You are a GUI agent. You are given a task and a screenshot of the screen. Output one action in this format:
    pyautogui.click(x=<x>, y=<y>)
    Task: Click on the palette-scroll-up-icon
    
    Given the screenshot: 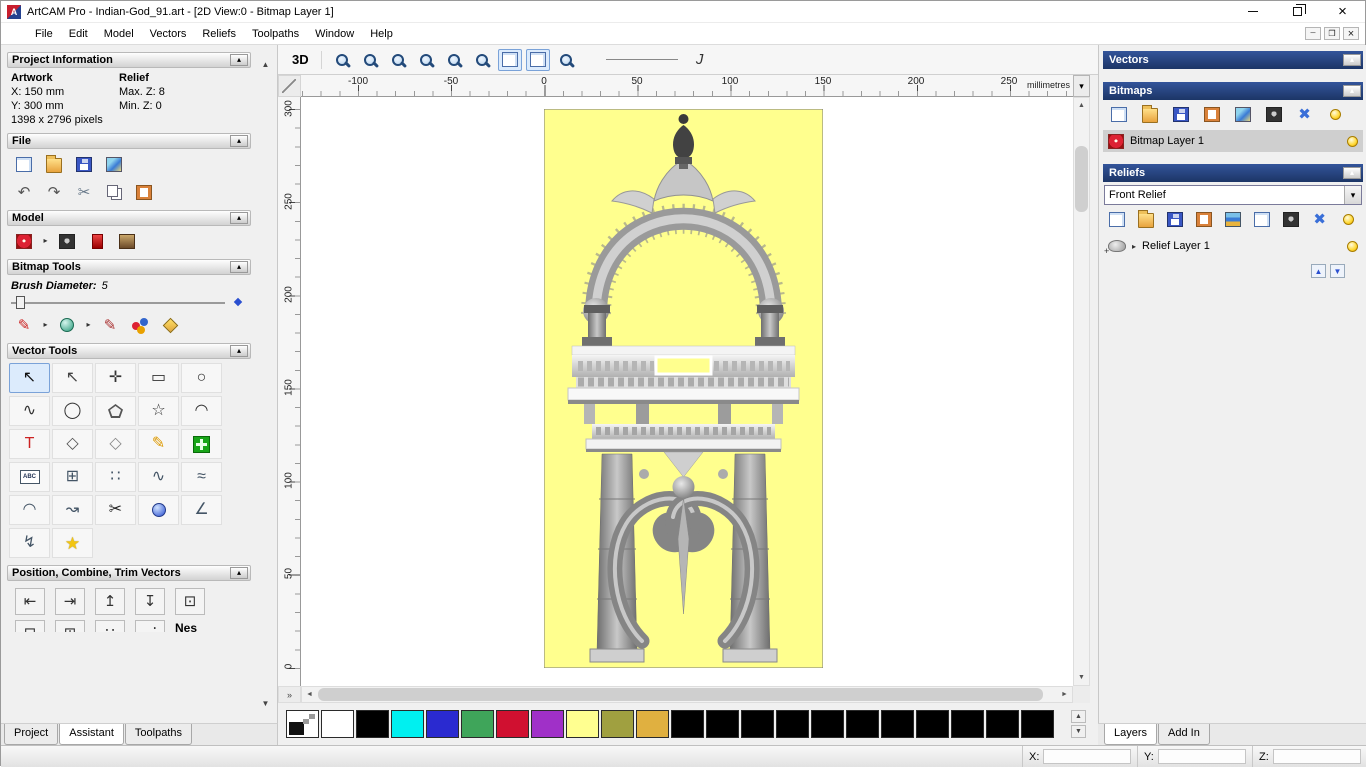 What is the action you would take?
    pyautogui.click(x=1078, y=716)
    